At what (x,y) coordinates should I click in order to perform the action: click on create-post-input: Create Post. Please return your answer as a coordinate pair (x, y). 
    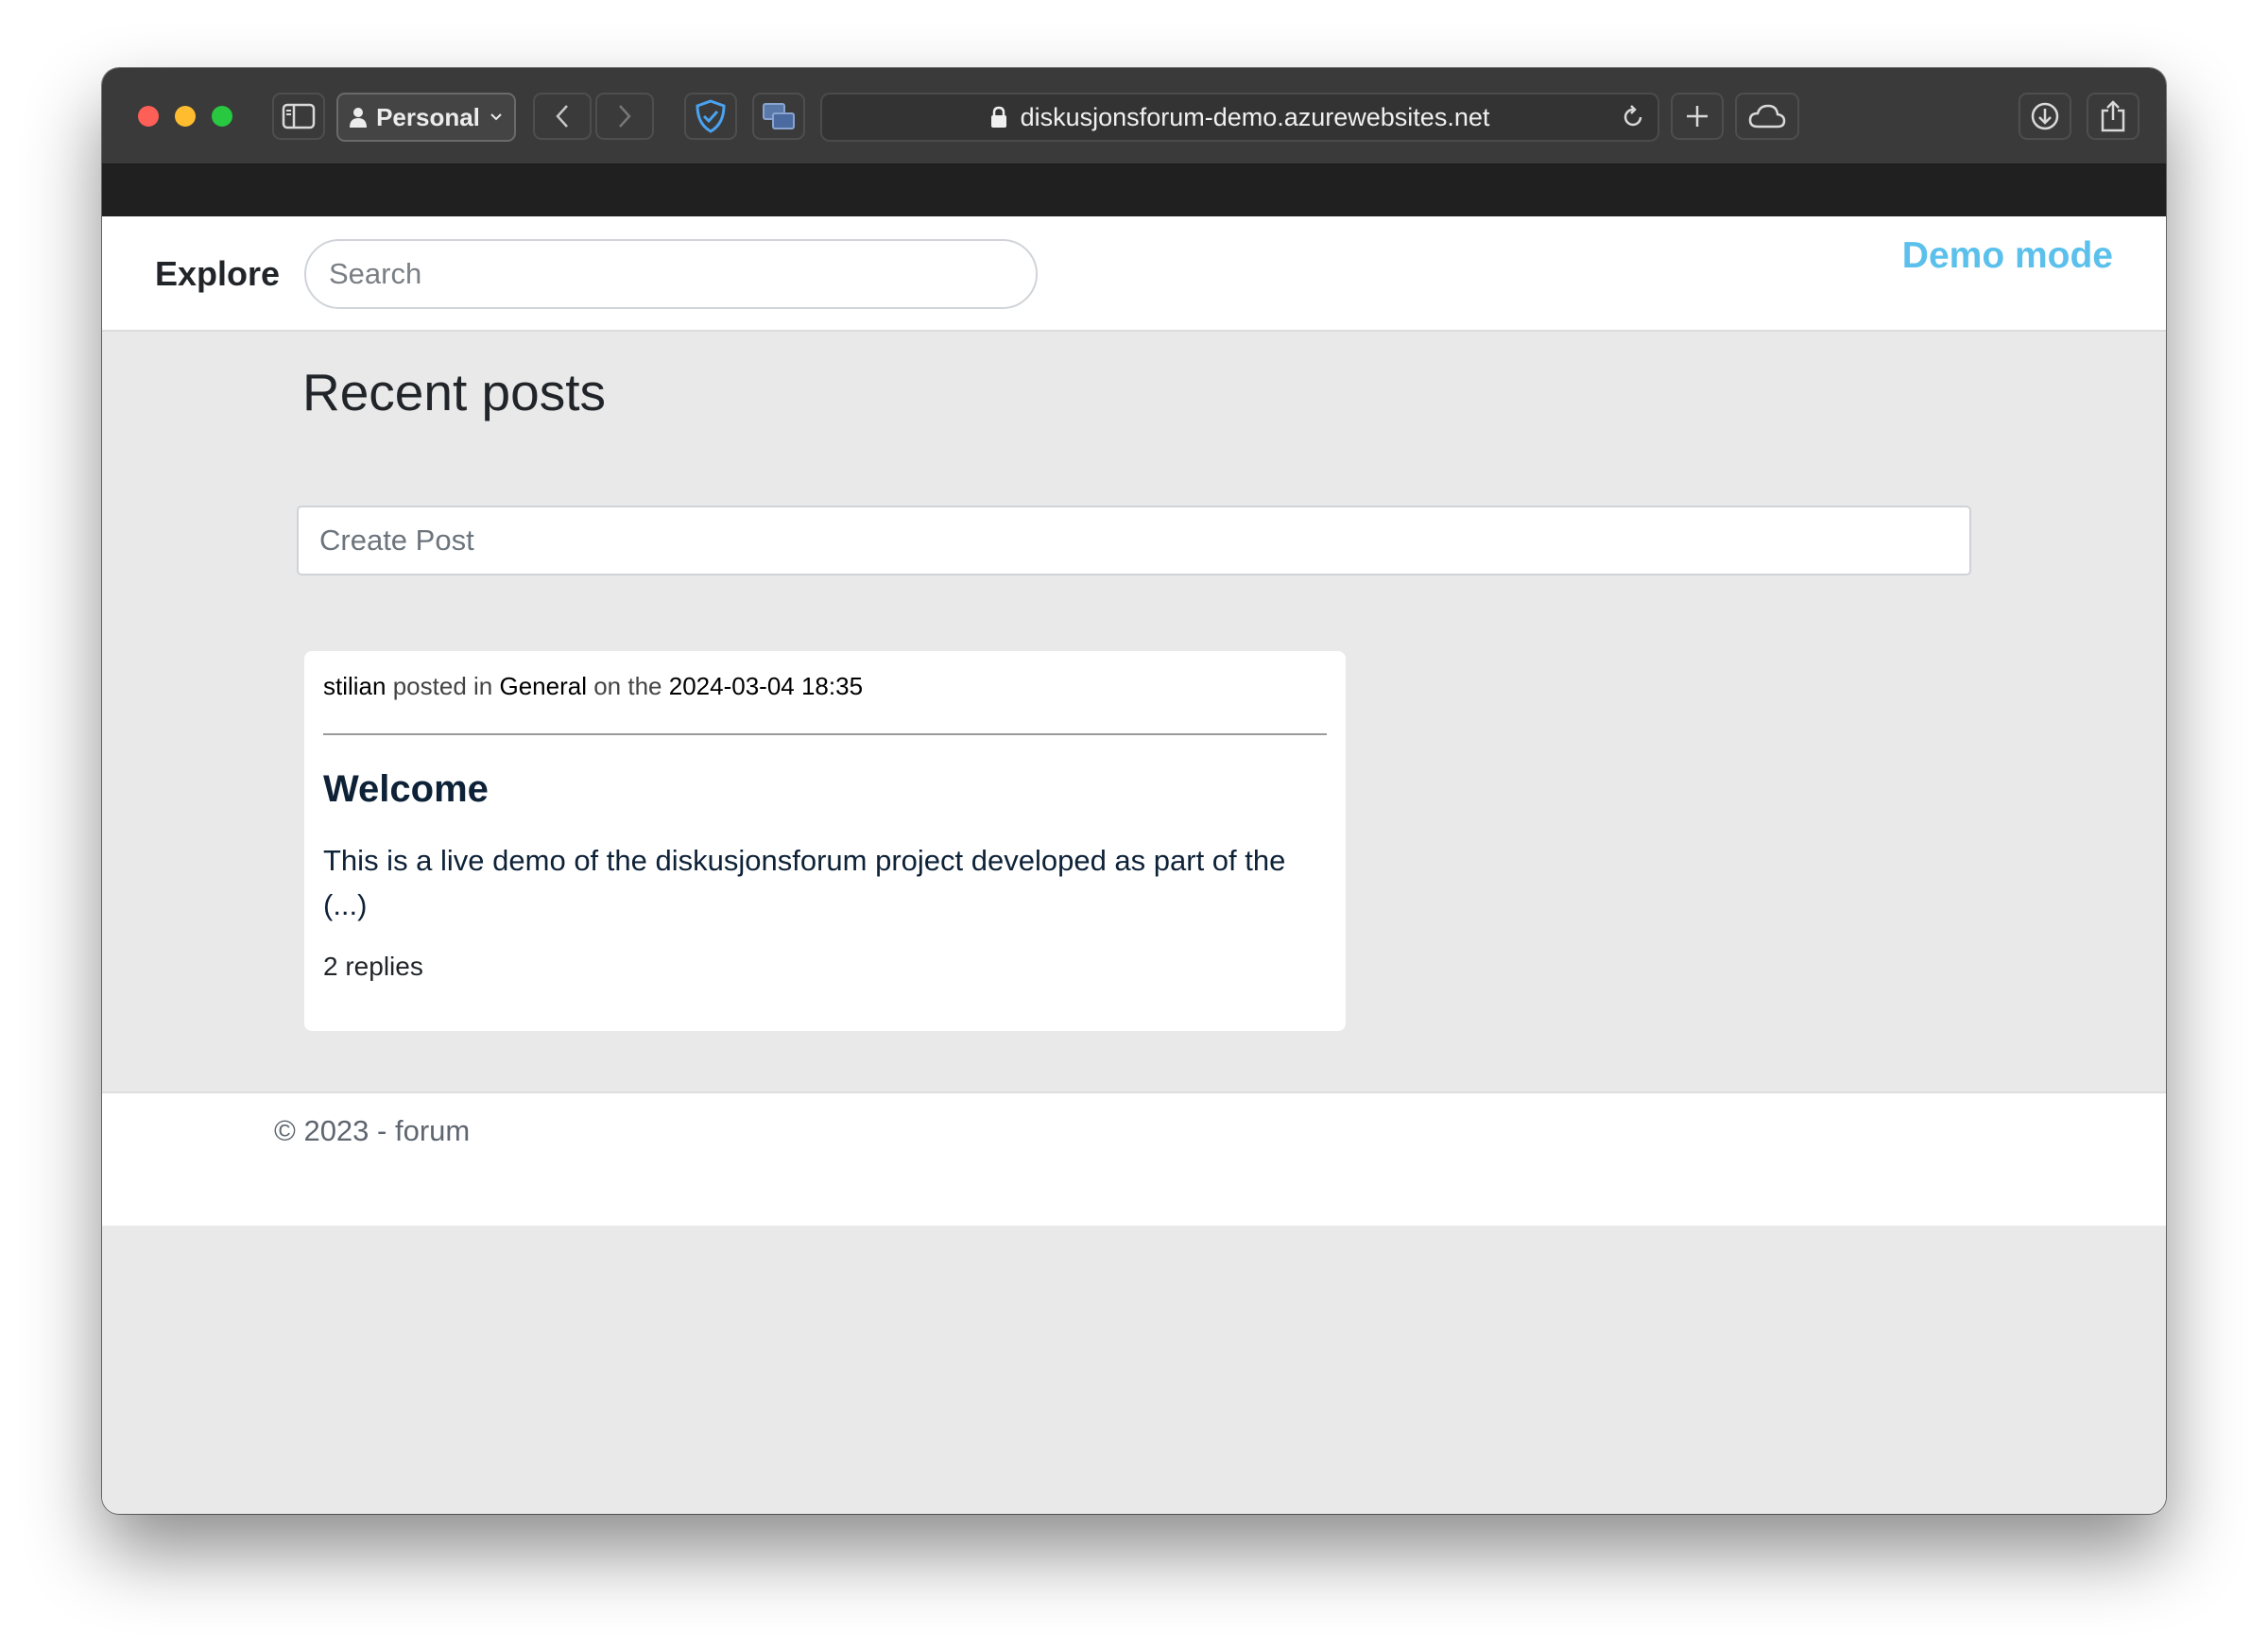
    Looking at the image, I should click on (1134, 541).